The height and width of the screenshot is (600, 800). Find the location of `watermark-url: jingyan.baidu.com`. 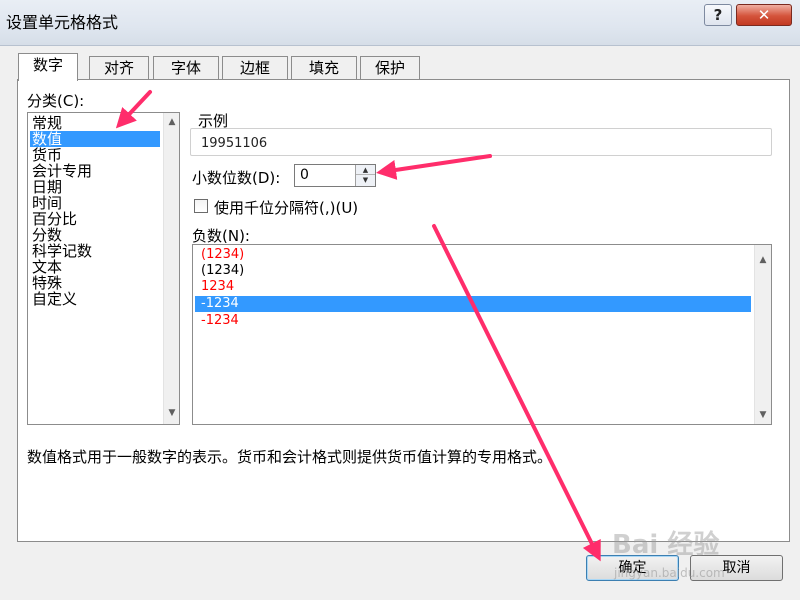

watermark-url: jingyan.baidu.com is located at coordinates (669, 573).